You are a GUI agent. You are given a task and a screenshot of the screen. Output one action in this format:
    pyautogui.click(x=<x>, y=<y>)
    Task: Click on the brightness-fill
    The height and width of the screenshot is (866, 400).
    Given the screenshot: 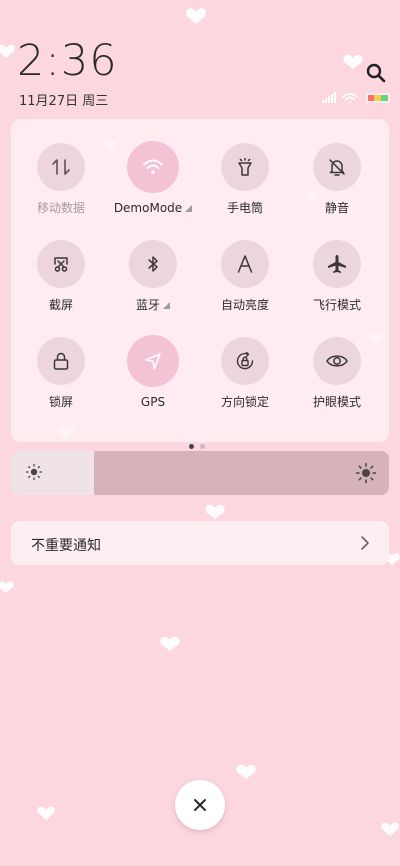 What is the action you would take?
    pyautogui.click(x=53, y=473)
    